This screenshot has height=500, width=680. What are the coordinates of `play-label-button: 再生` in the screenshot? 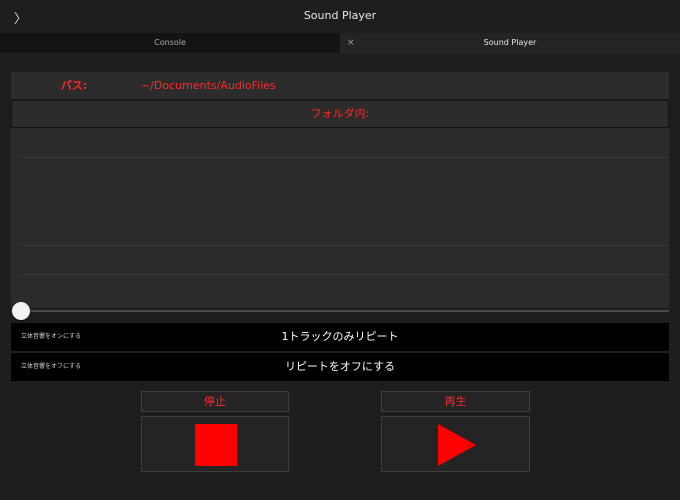 It's located at (455, 401).